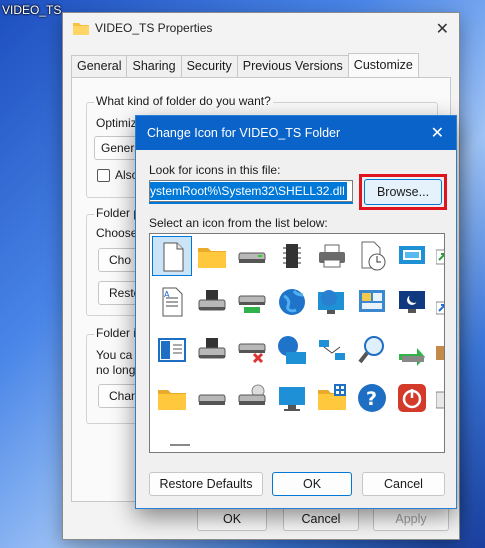  What do you see at coordinates (411, 519) in the screenshot?
I see `properties-apply-button: Apply` at bounding box center [411, 519].